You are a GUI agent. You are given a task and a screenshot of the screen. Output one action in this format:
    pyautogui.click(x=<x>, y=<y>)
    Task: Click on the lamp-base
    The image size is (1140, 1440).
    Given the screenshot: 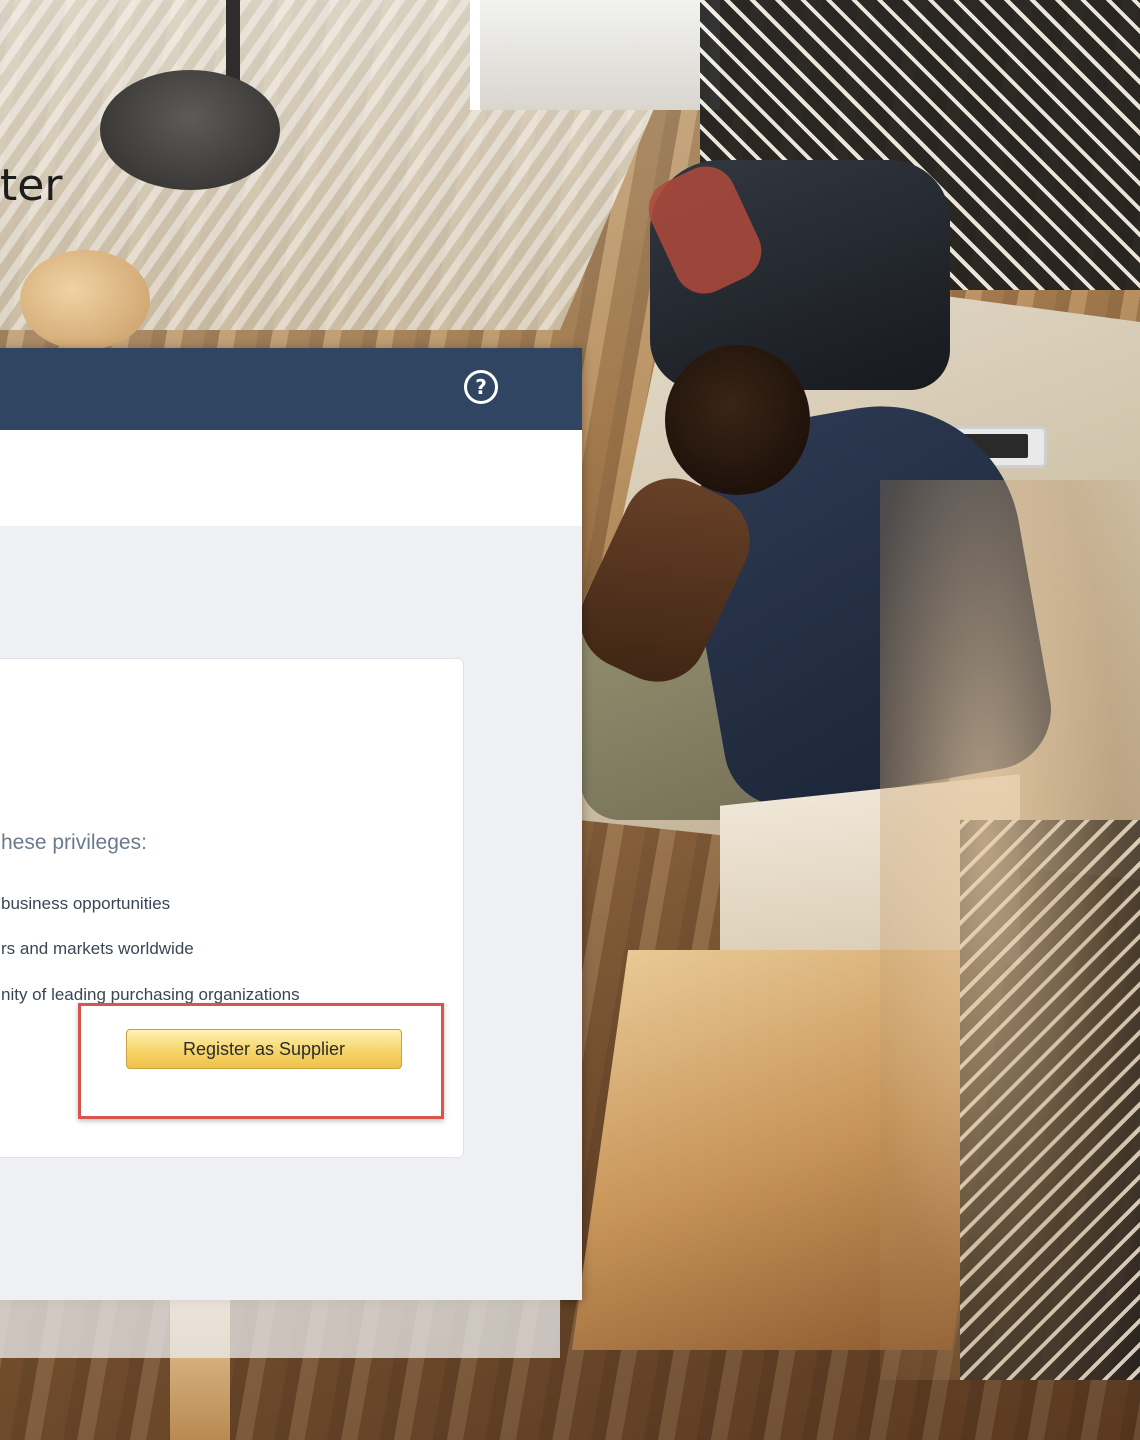 What is the action you would take?
    pyautogui.click(x=190, y=130)
    